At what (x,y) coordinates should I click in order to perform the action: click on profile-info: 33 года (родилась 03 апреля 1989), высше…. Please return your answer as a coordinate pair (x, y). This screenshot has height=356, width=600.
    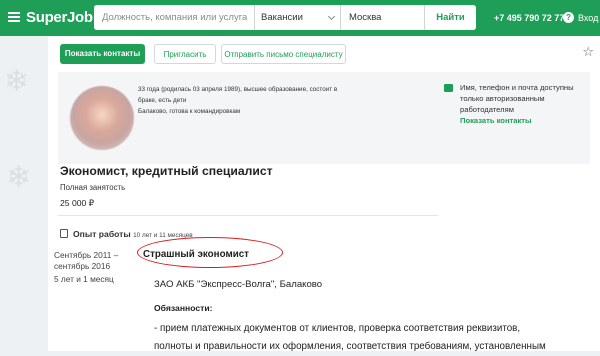
    Looking at the image, I should click on (243, 100).